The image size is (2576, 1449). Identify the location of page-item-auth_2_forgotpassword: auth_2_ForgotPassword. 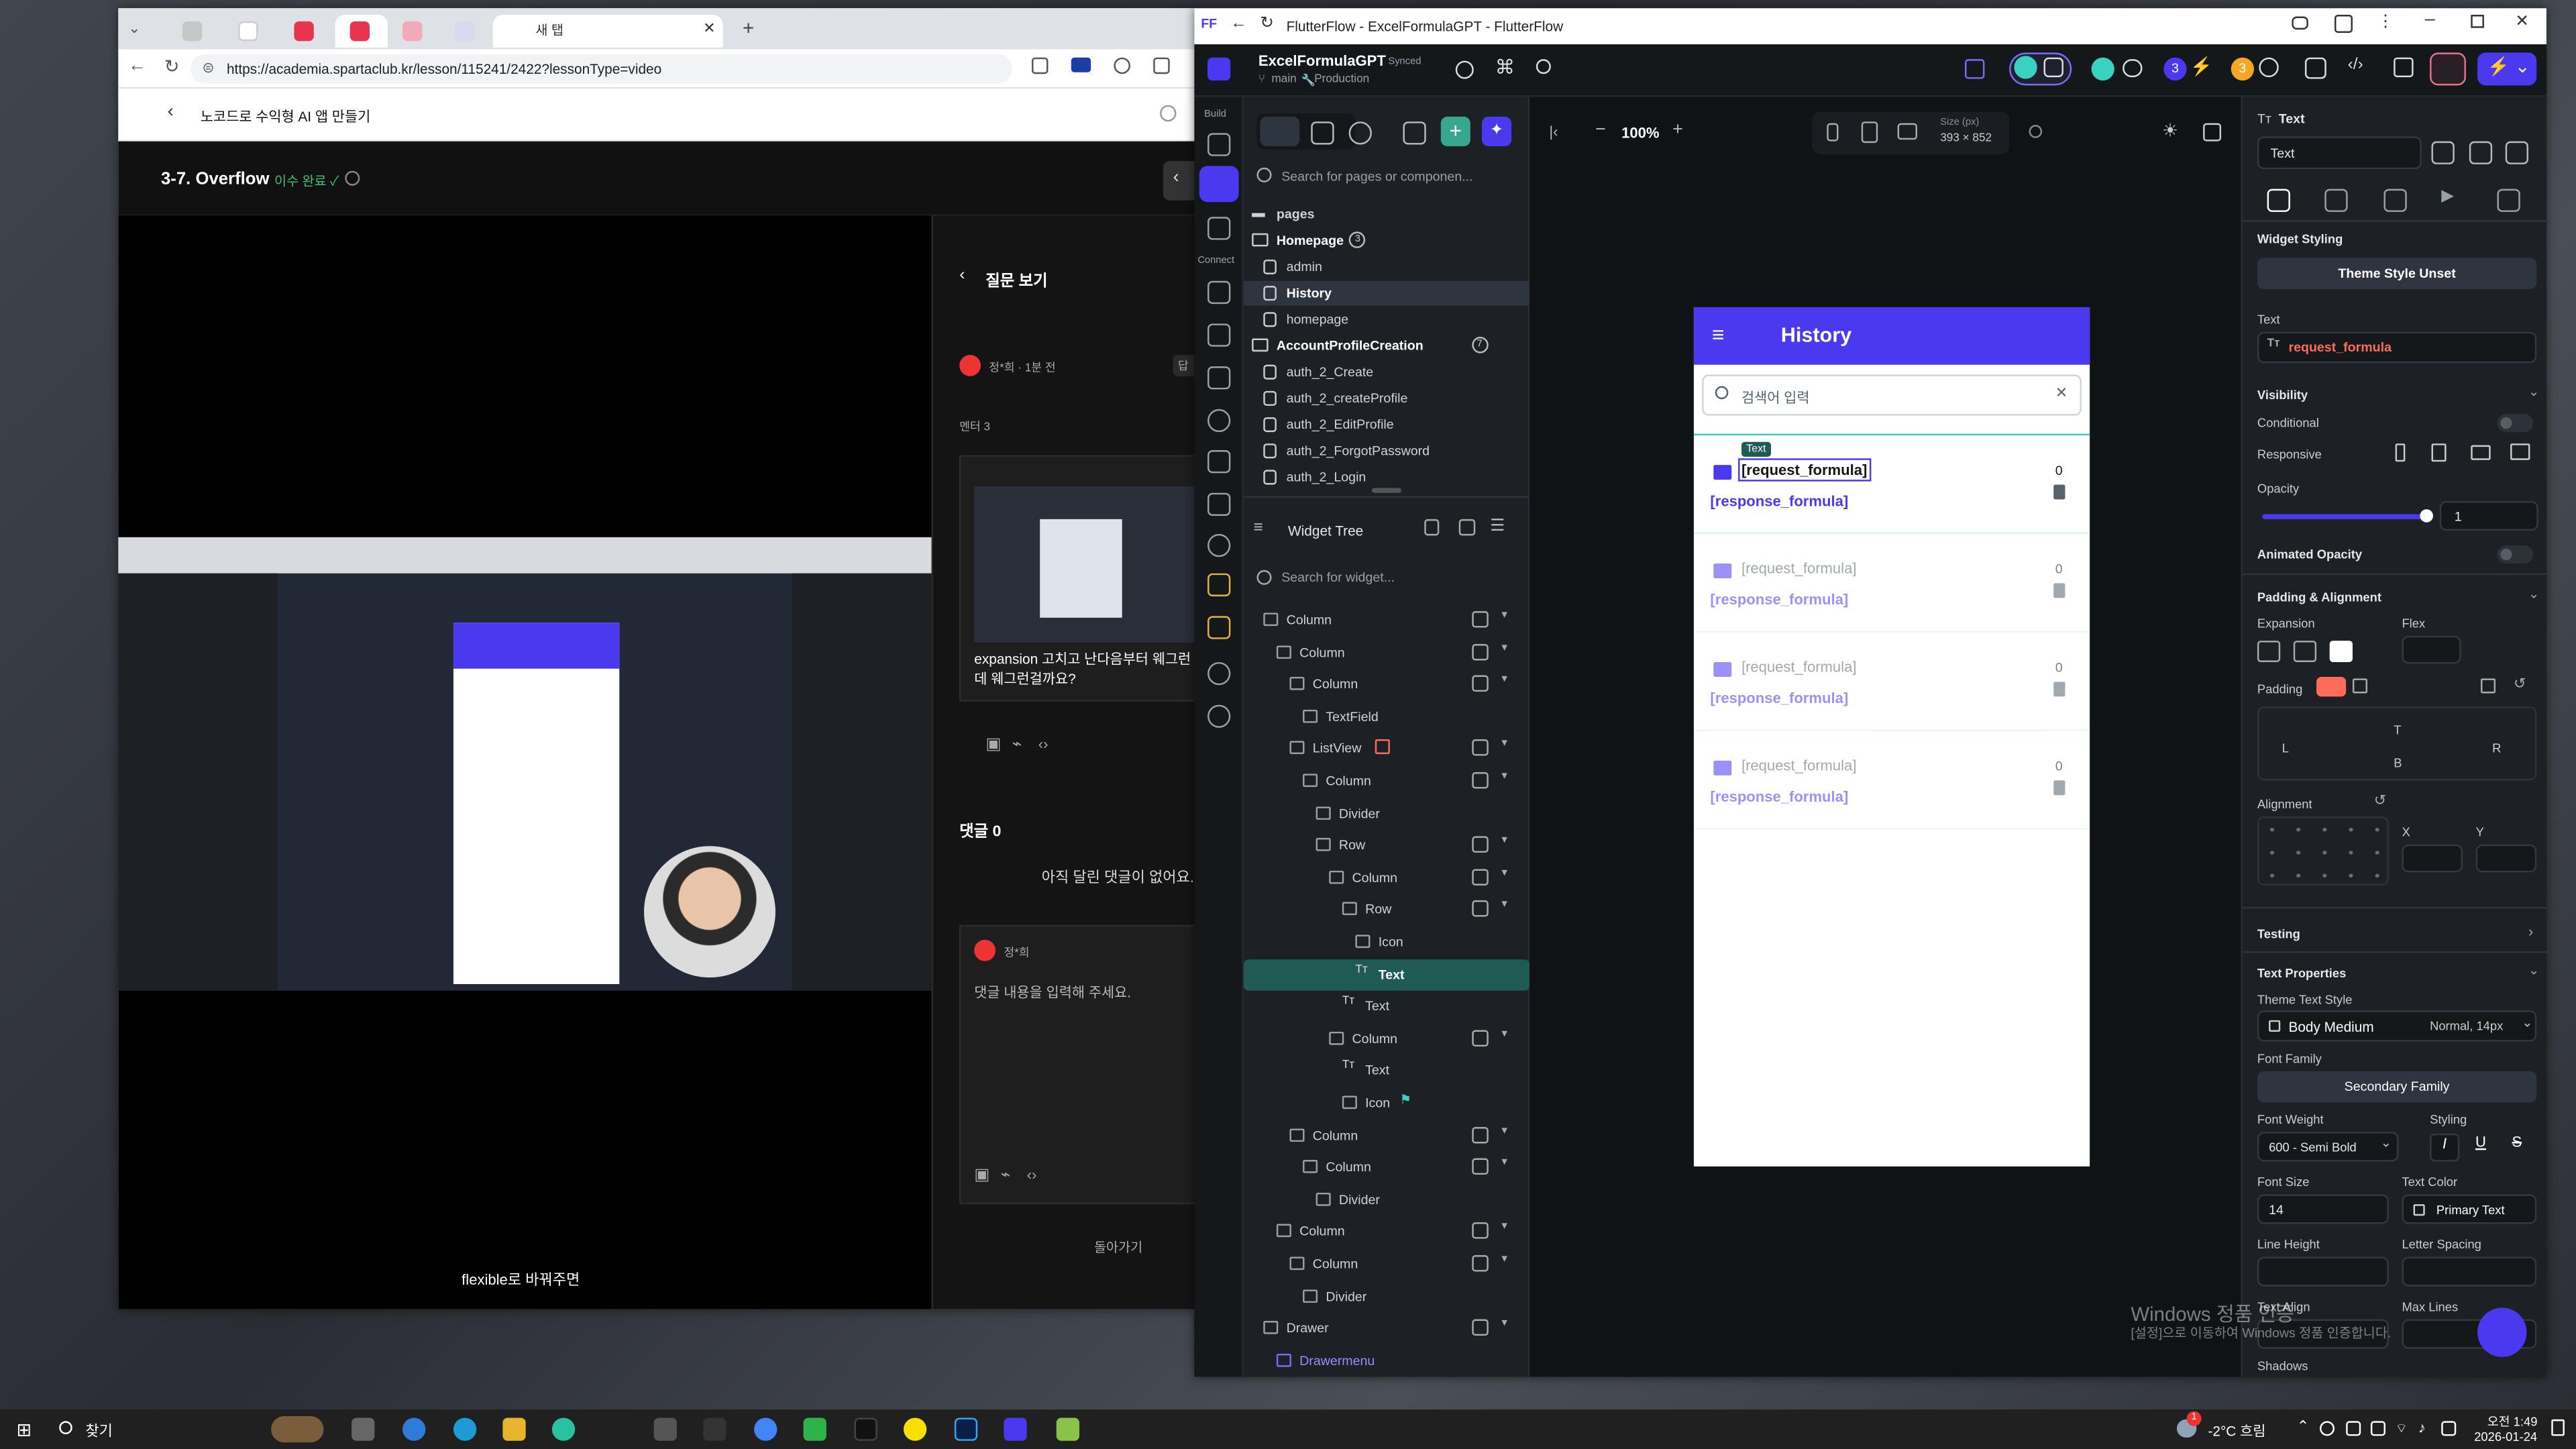
(1386, 451).